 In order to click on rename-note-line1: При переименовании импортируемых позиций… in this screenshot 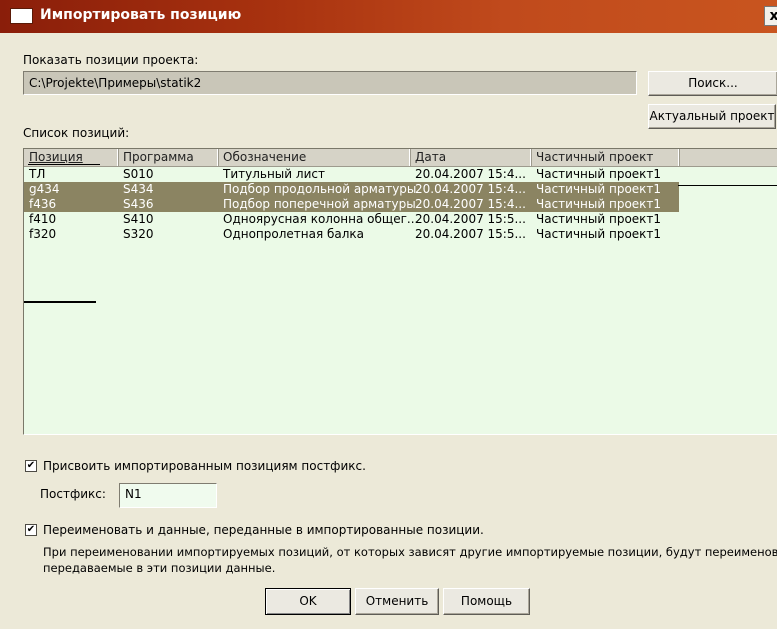, I will do `click(410, 552)`.